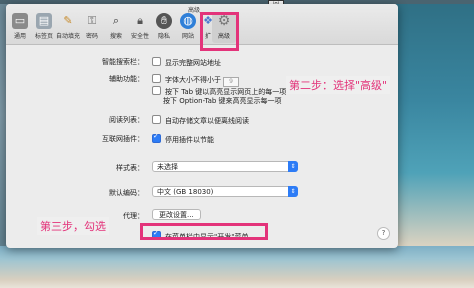 The width and height of the screenshot is (474, 288). I want to click on accessibility-label: 辅助功能：, so click(126, 79).